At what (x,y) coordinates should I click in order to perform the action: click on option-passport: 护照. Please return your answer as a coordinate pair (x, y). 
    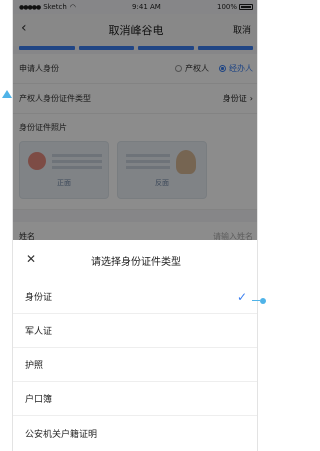
    Looking at the image, I should click on (135, 365).